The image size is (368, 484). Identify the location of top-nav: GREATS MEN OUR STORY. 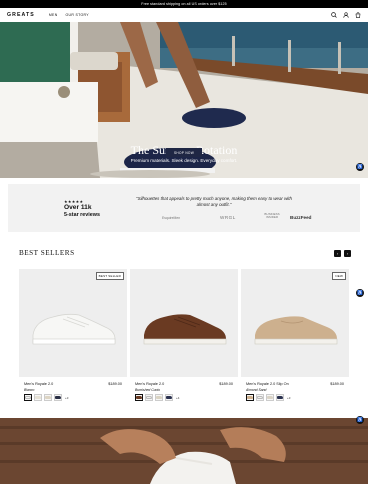
(184, 15).